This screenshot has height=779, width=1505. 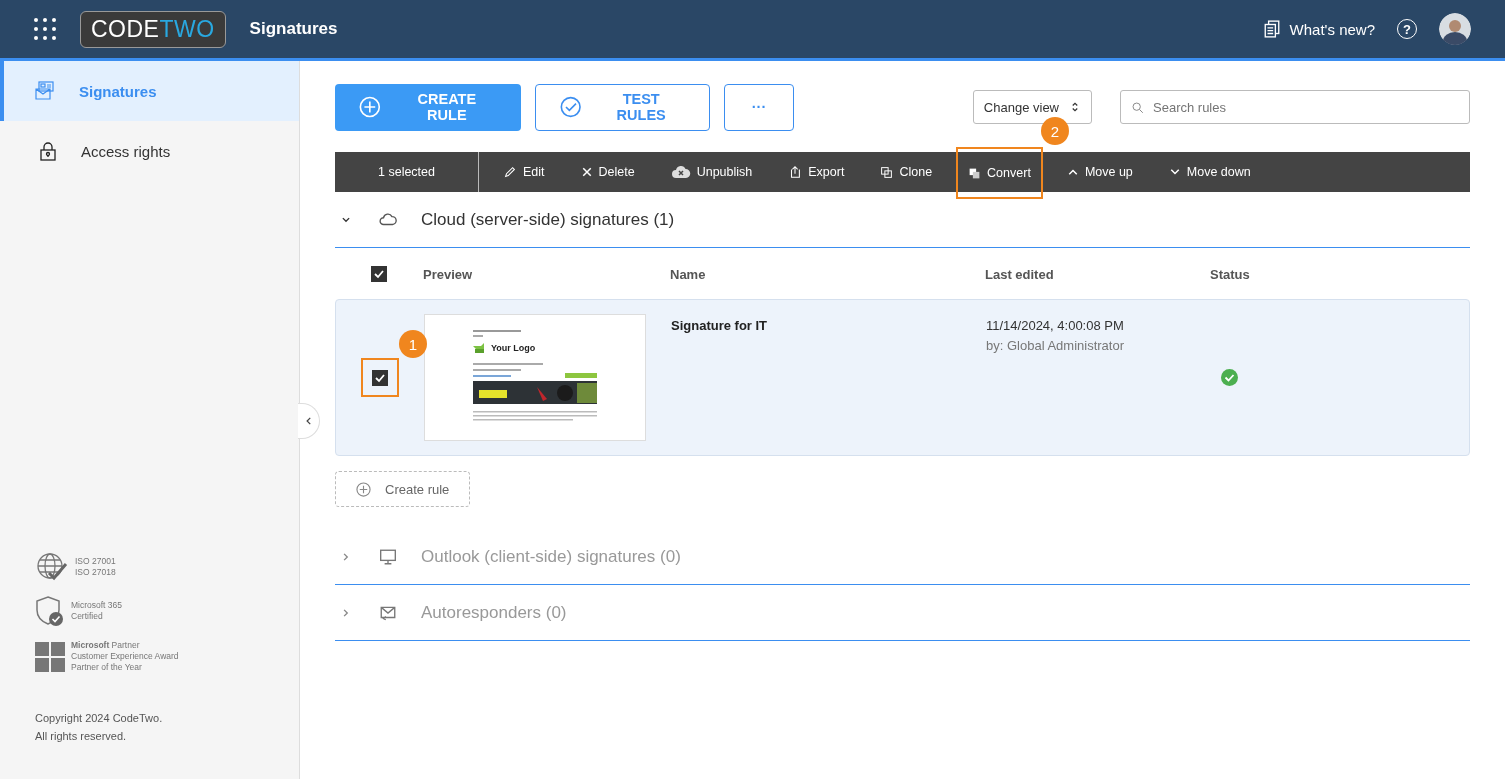 What do you see at coordinates (1054, 131) in the screenshot?
I see `step-marker: 2` at bounding box center [1054, 131].